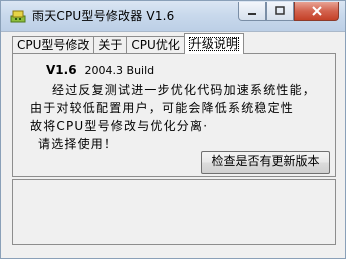 The height and width of the screenshot is (259, 346). I want to click on close-icon, so click(316, 11).